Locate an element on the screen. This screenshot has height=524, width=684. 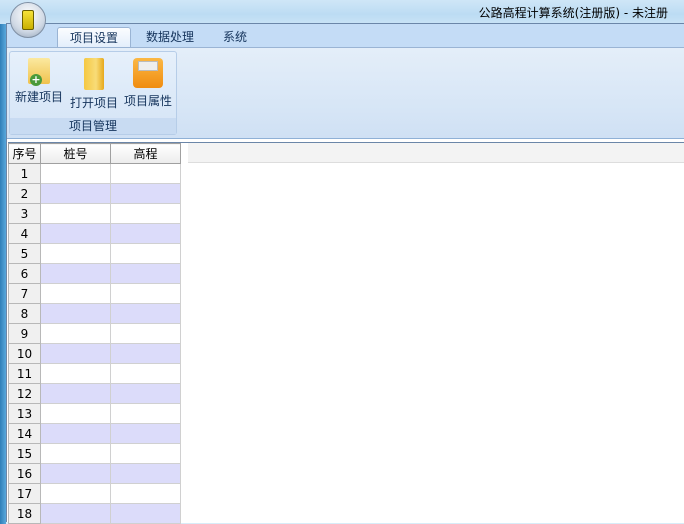
column-header-index: 序号 is located at coordinates (24, 153).